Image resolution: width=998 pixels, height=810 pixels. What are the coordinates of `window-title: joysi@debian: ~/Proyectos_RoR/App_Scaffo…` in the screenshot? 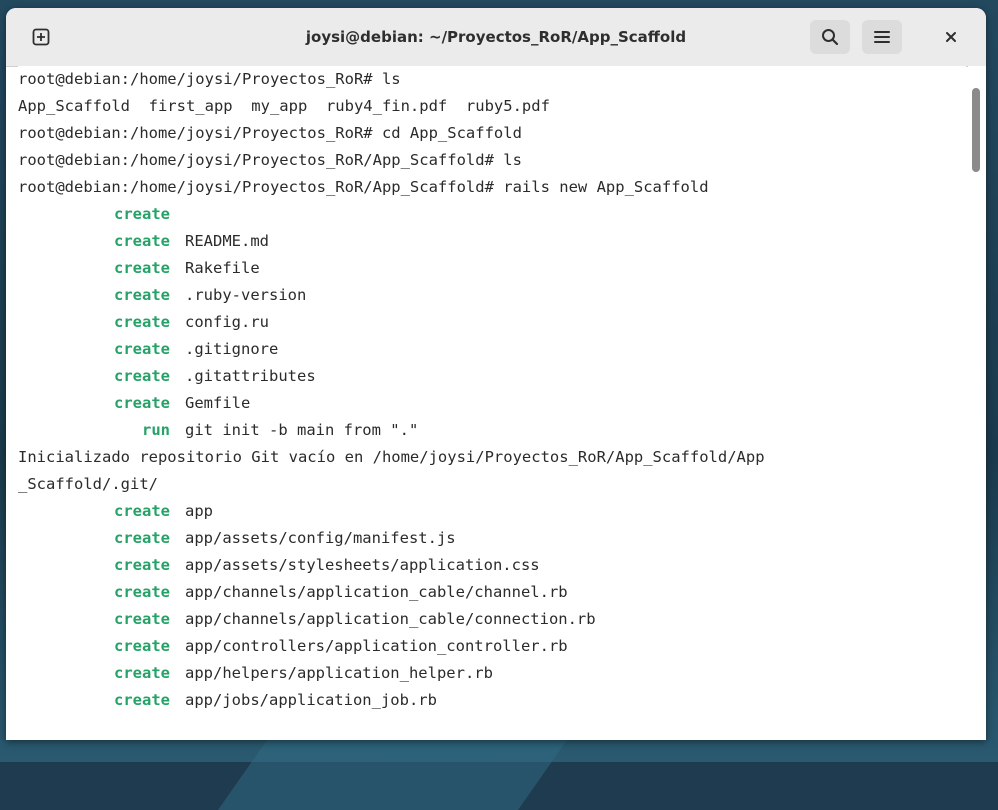 It's located at (496, 37).